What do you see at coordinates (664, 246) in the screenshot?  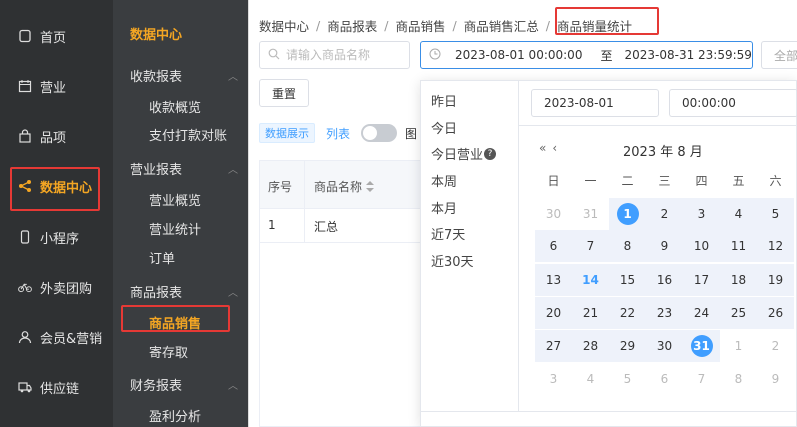 I see `calendar-day: 9` at bounding box center [664, 246].